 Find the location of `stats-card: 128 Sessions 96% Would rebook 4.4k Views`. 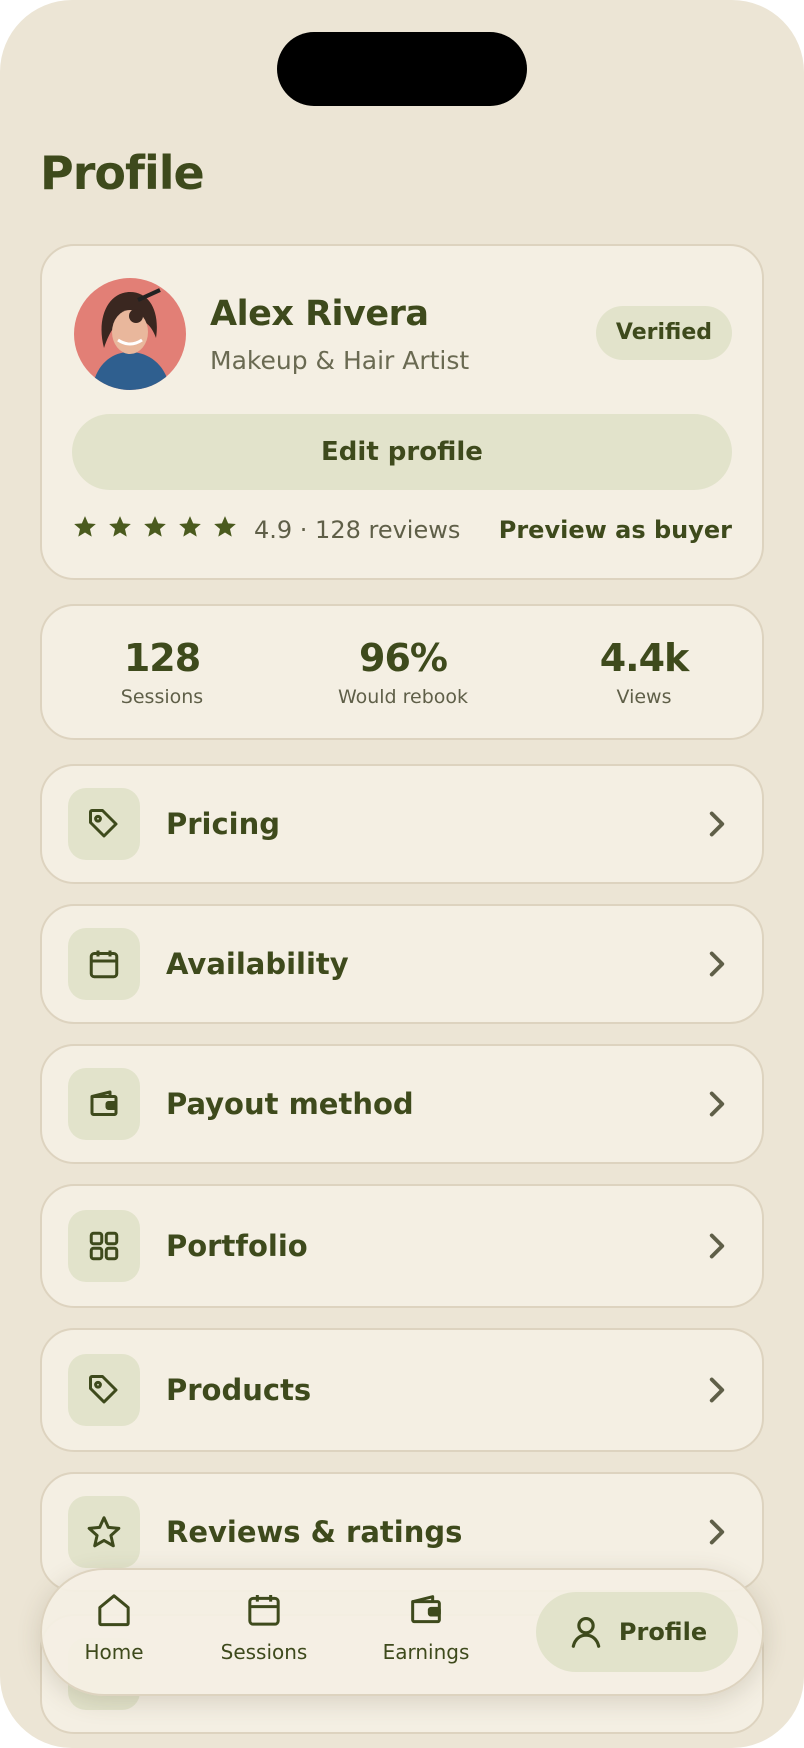

stats-card: 128 Sessions 96% Would rebook 4.4k Views is located at coordinates (402, 672).